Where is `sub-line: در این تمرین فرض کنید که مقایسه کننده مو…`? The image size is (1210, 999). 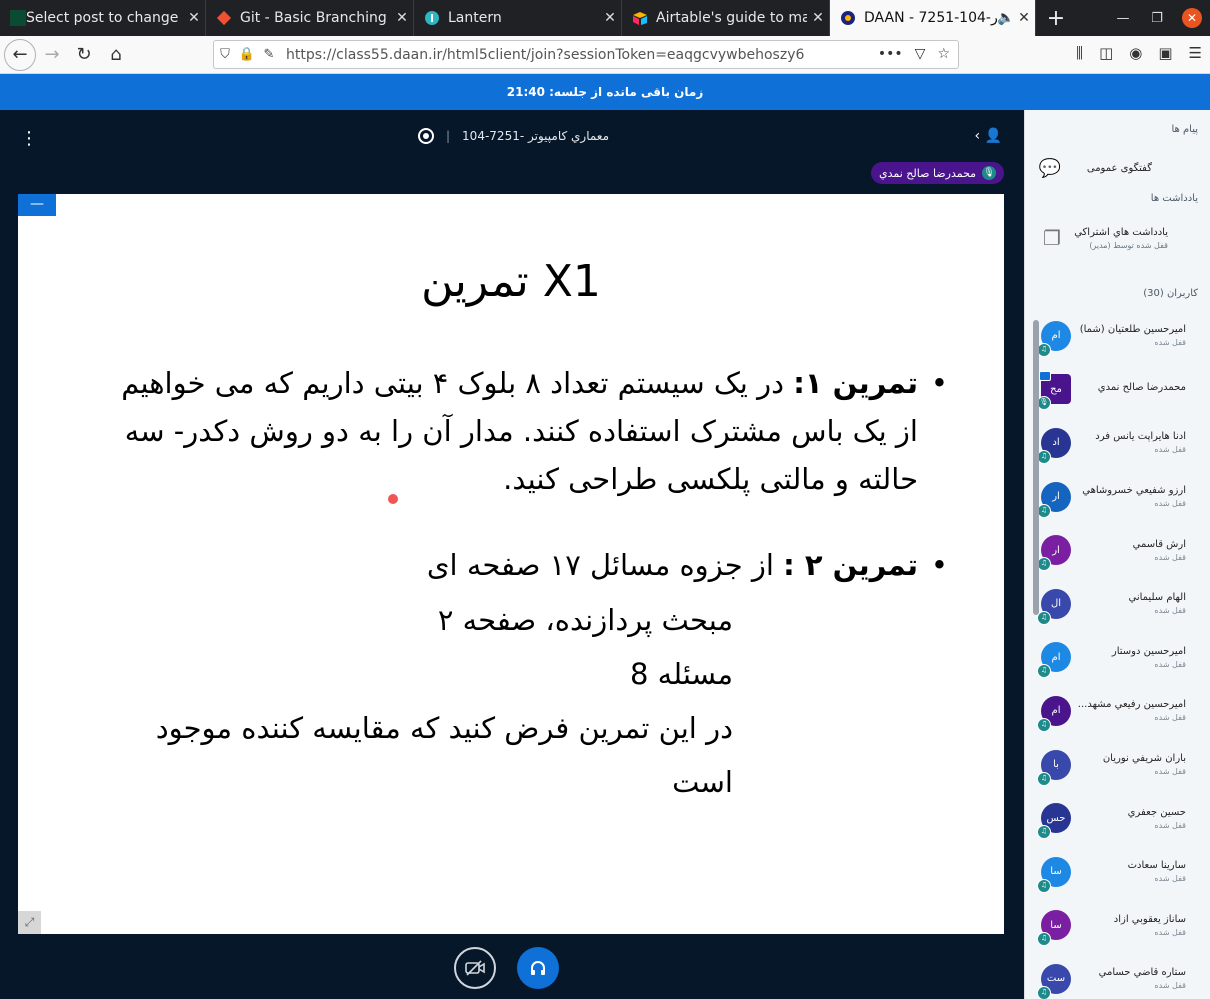 sub-line: در این تمرین فرض کنید که مقایسه کننده مو… is located at coordinates (444, 755).